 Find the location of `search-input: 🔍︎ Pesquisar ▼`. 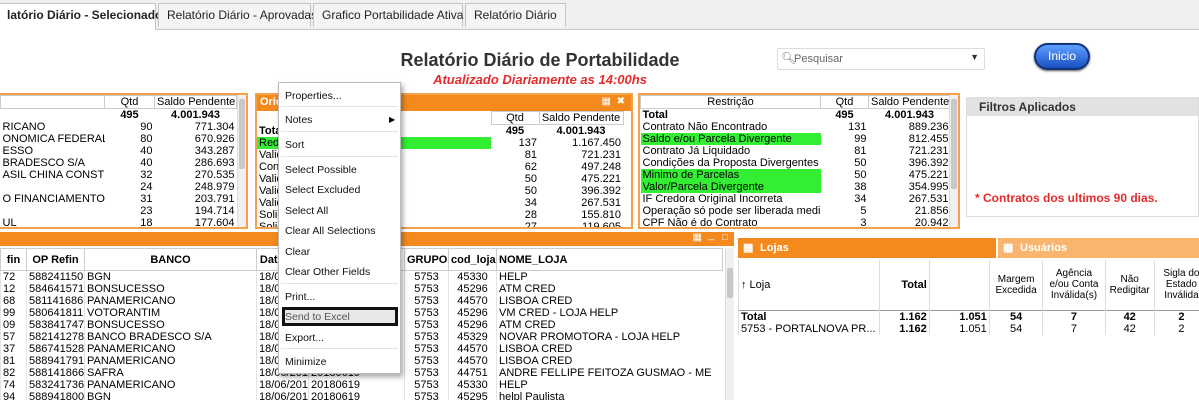

search-input: 🔍︎ Pesquisar ▼ is located at coordinates (881, 59).